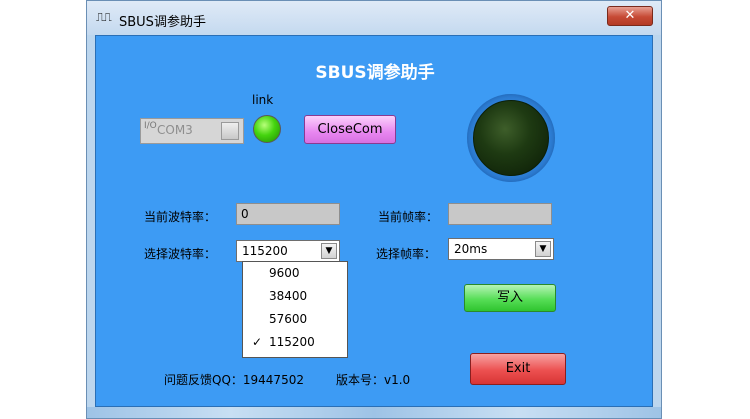  What do you see at coordinates (180, 254) in the screenshot?
I see `select-baud-label: 选择波特率：` at bounding box center [180, 254].